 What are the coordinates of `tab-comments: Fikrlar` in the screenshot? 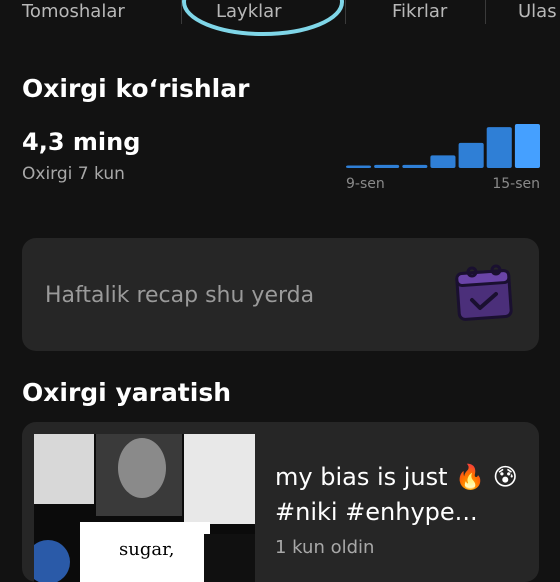 It's located at (419, 12).